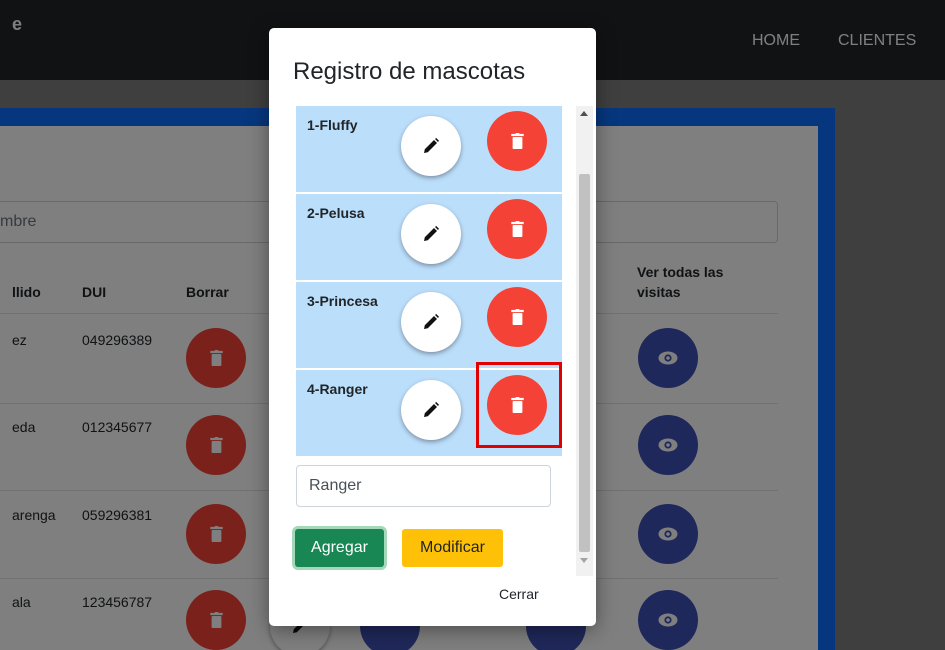 This screenshot has height=650, width=945. I want to click on modificar-button: Modificar, so click(452, 548).